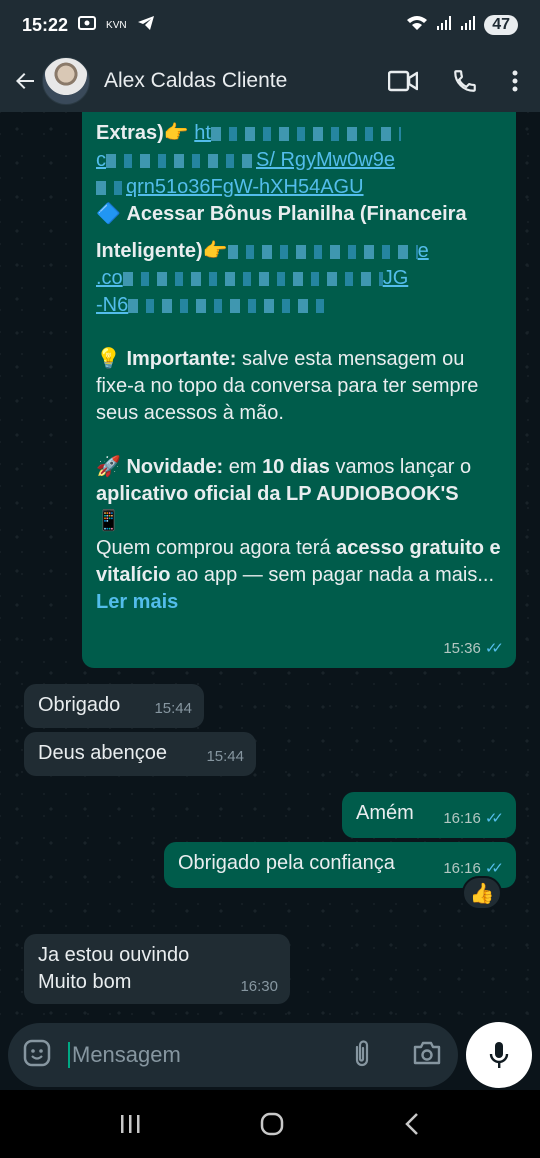 This screenshot has height=1158, width=540. Describe the element at coordinates (216, 548) in the screenshot. I see `message-text: Quem comprou agora terá` at that location.